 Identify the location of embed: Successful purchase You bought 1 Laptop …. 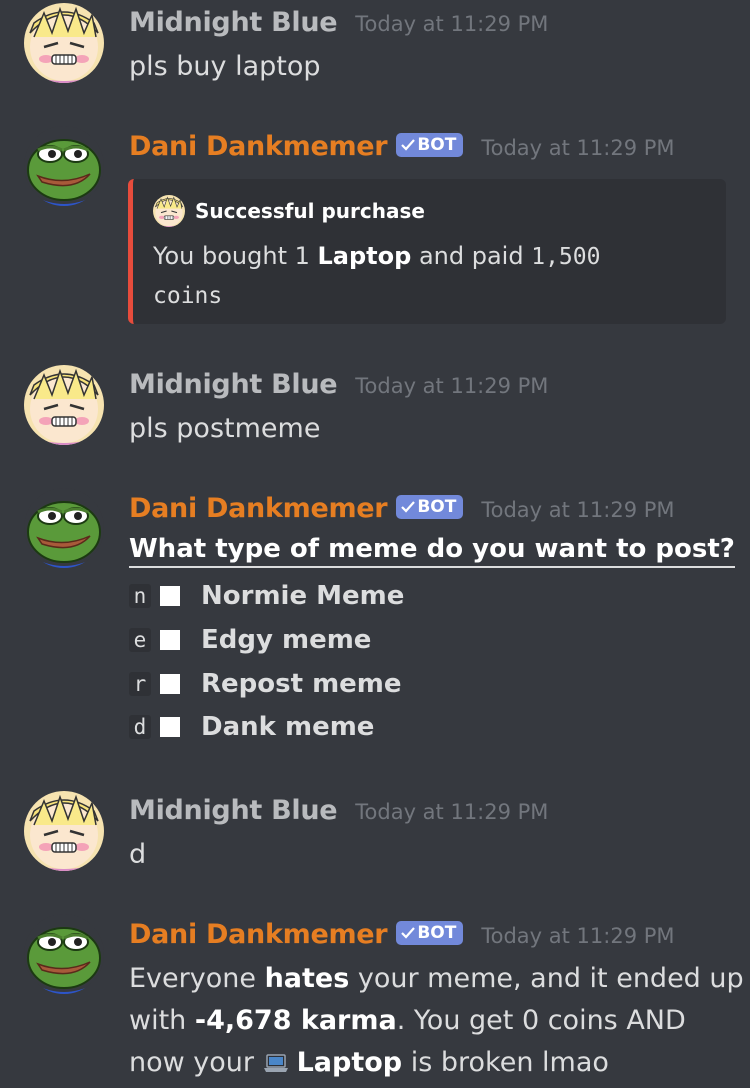
(427, 251).